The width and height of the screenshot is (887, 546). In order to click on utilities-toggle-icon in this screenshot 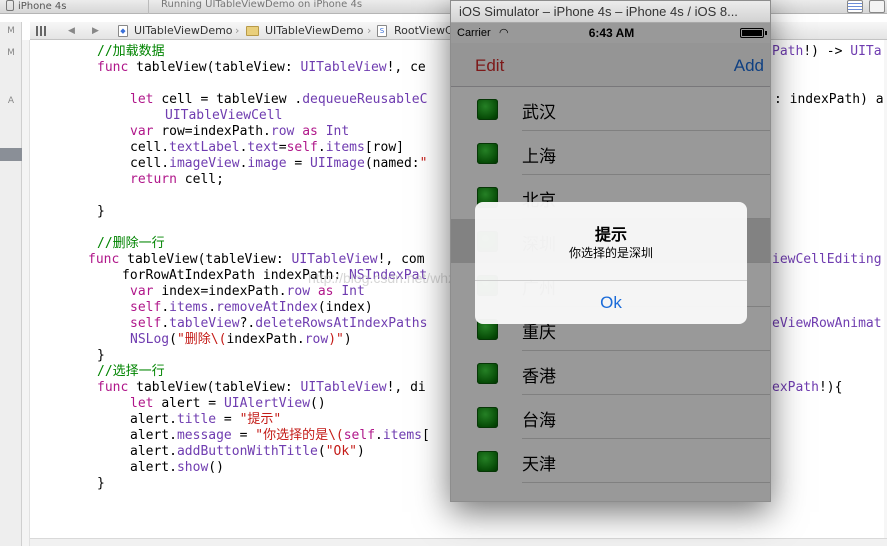, I will do `click(877, 6)`.